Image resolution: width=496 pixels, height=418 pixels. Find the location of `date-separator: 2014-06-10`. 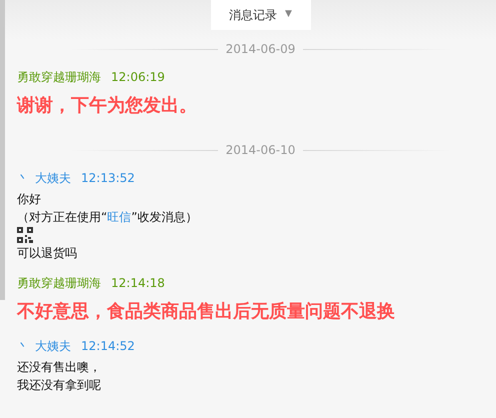

date-separator: 2014-06-10 is located at coordinates (261, 150).